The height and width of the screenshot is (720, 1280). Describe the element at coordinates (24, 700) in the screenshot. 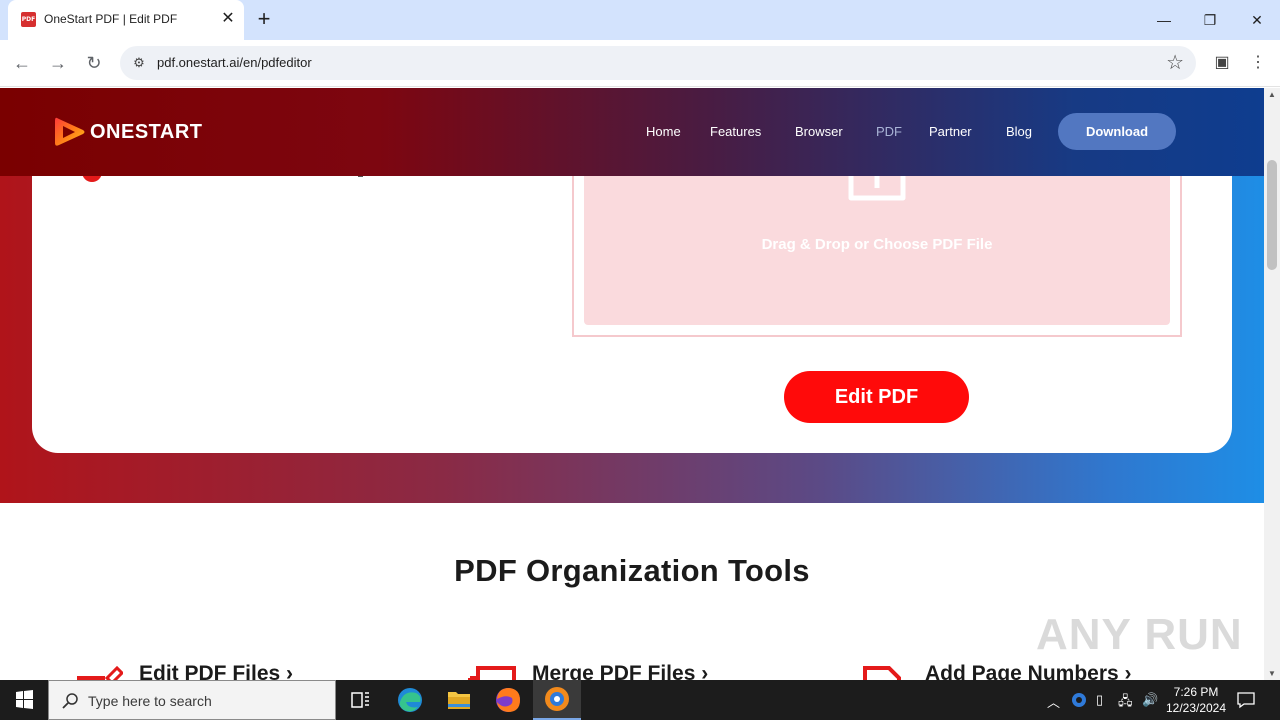

I see `windows-start-icon` at that location.